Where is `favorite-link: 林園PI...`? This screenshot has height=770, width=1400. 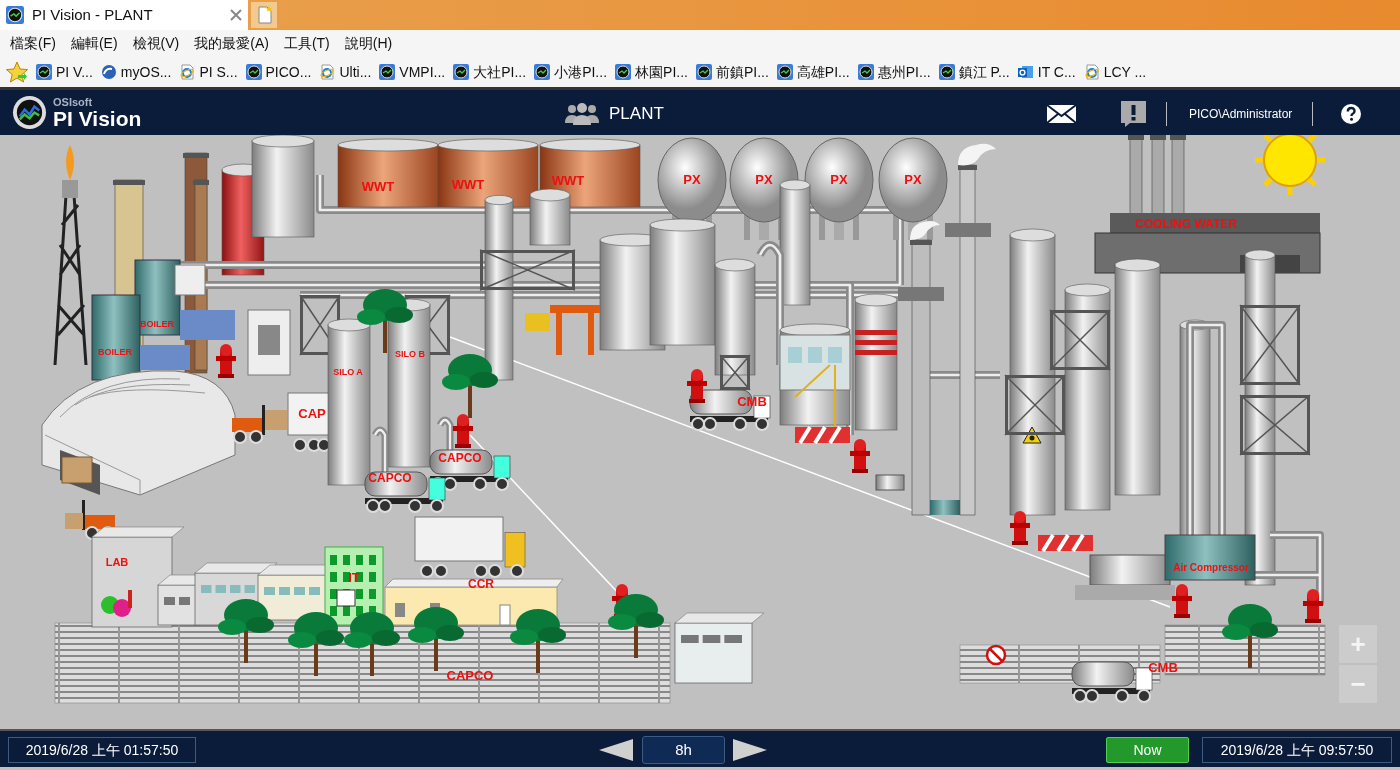 favorite-link: 林園PI... is located at coordinates (651, 72).